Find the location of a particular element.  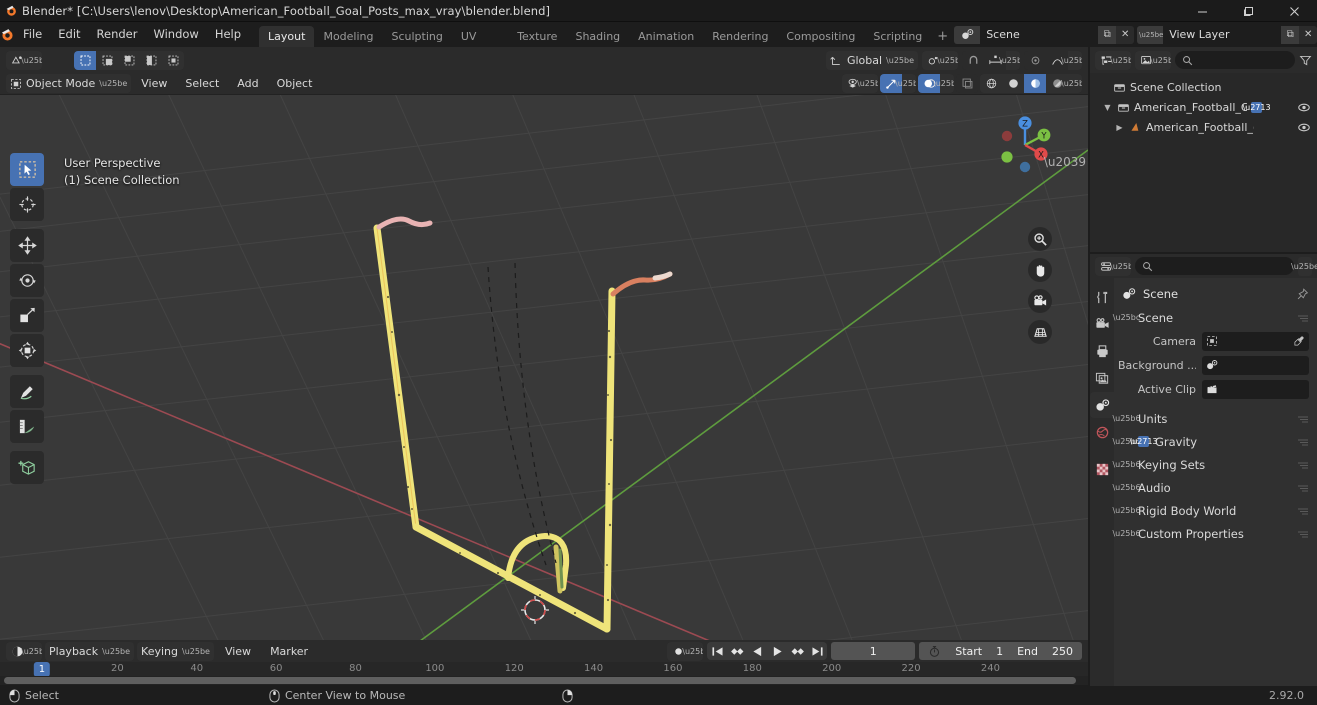

snap-magnet-icon is located at coordinates (973, 60).